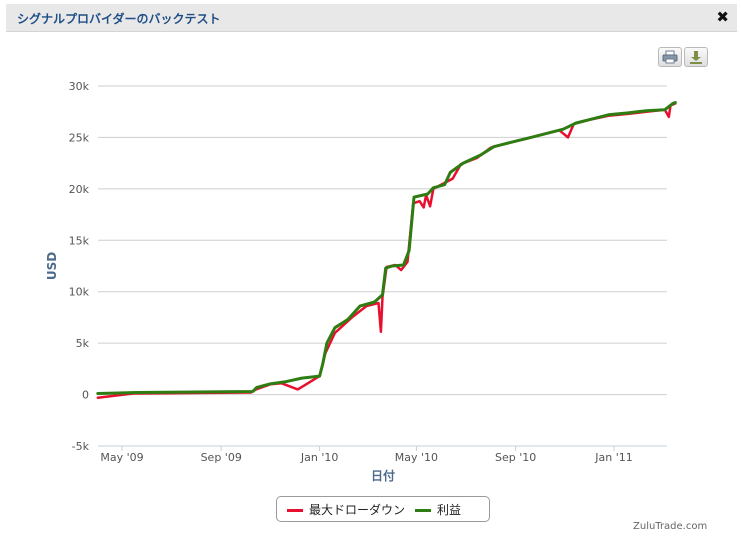 The width and height of the screenshot is (741, 539). Describe the element at coordinates (79, 240) in the screenshot. I see `y-tick-label: 15k` at that location.